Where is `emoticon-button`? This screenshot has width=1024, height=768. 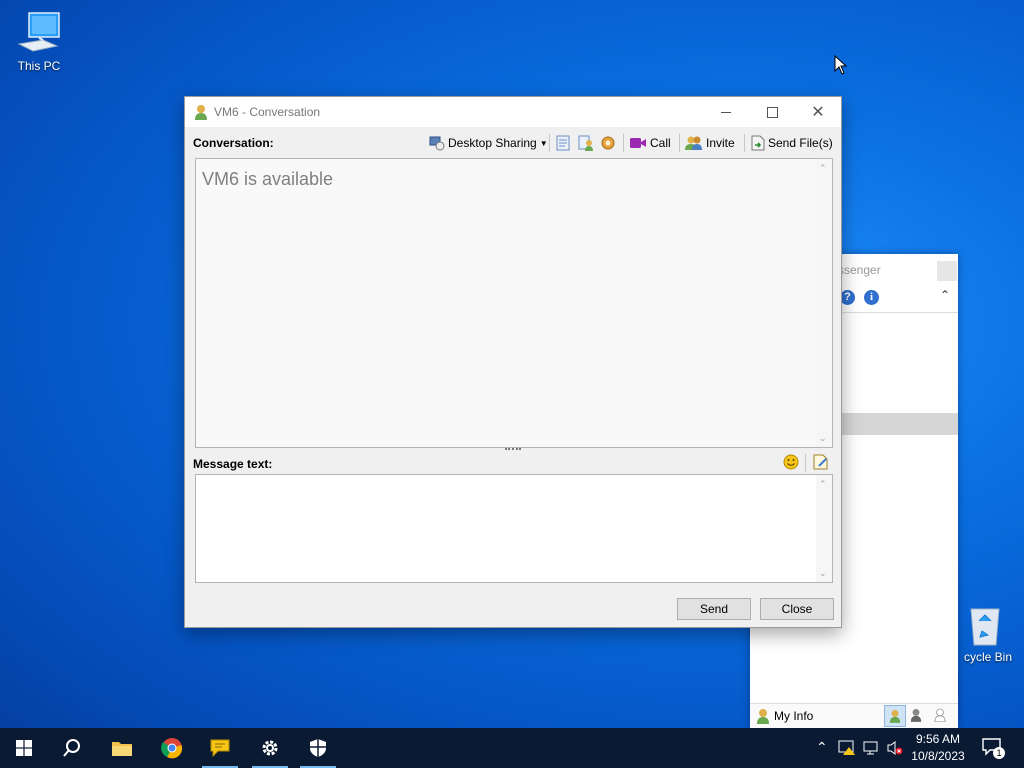 emoticon-button is located at coordinates (791, 463).